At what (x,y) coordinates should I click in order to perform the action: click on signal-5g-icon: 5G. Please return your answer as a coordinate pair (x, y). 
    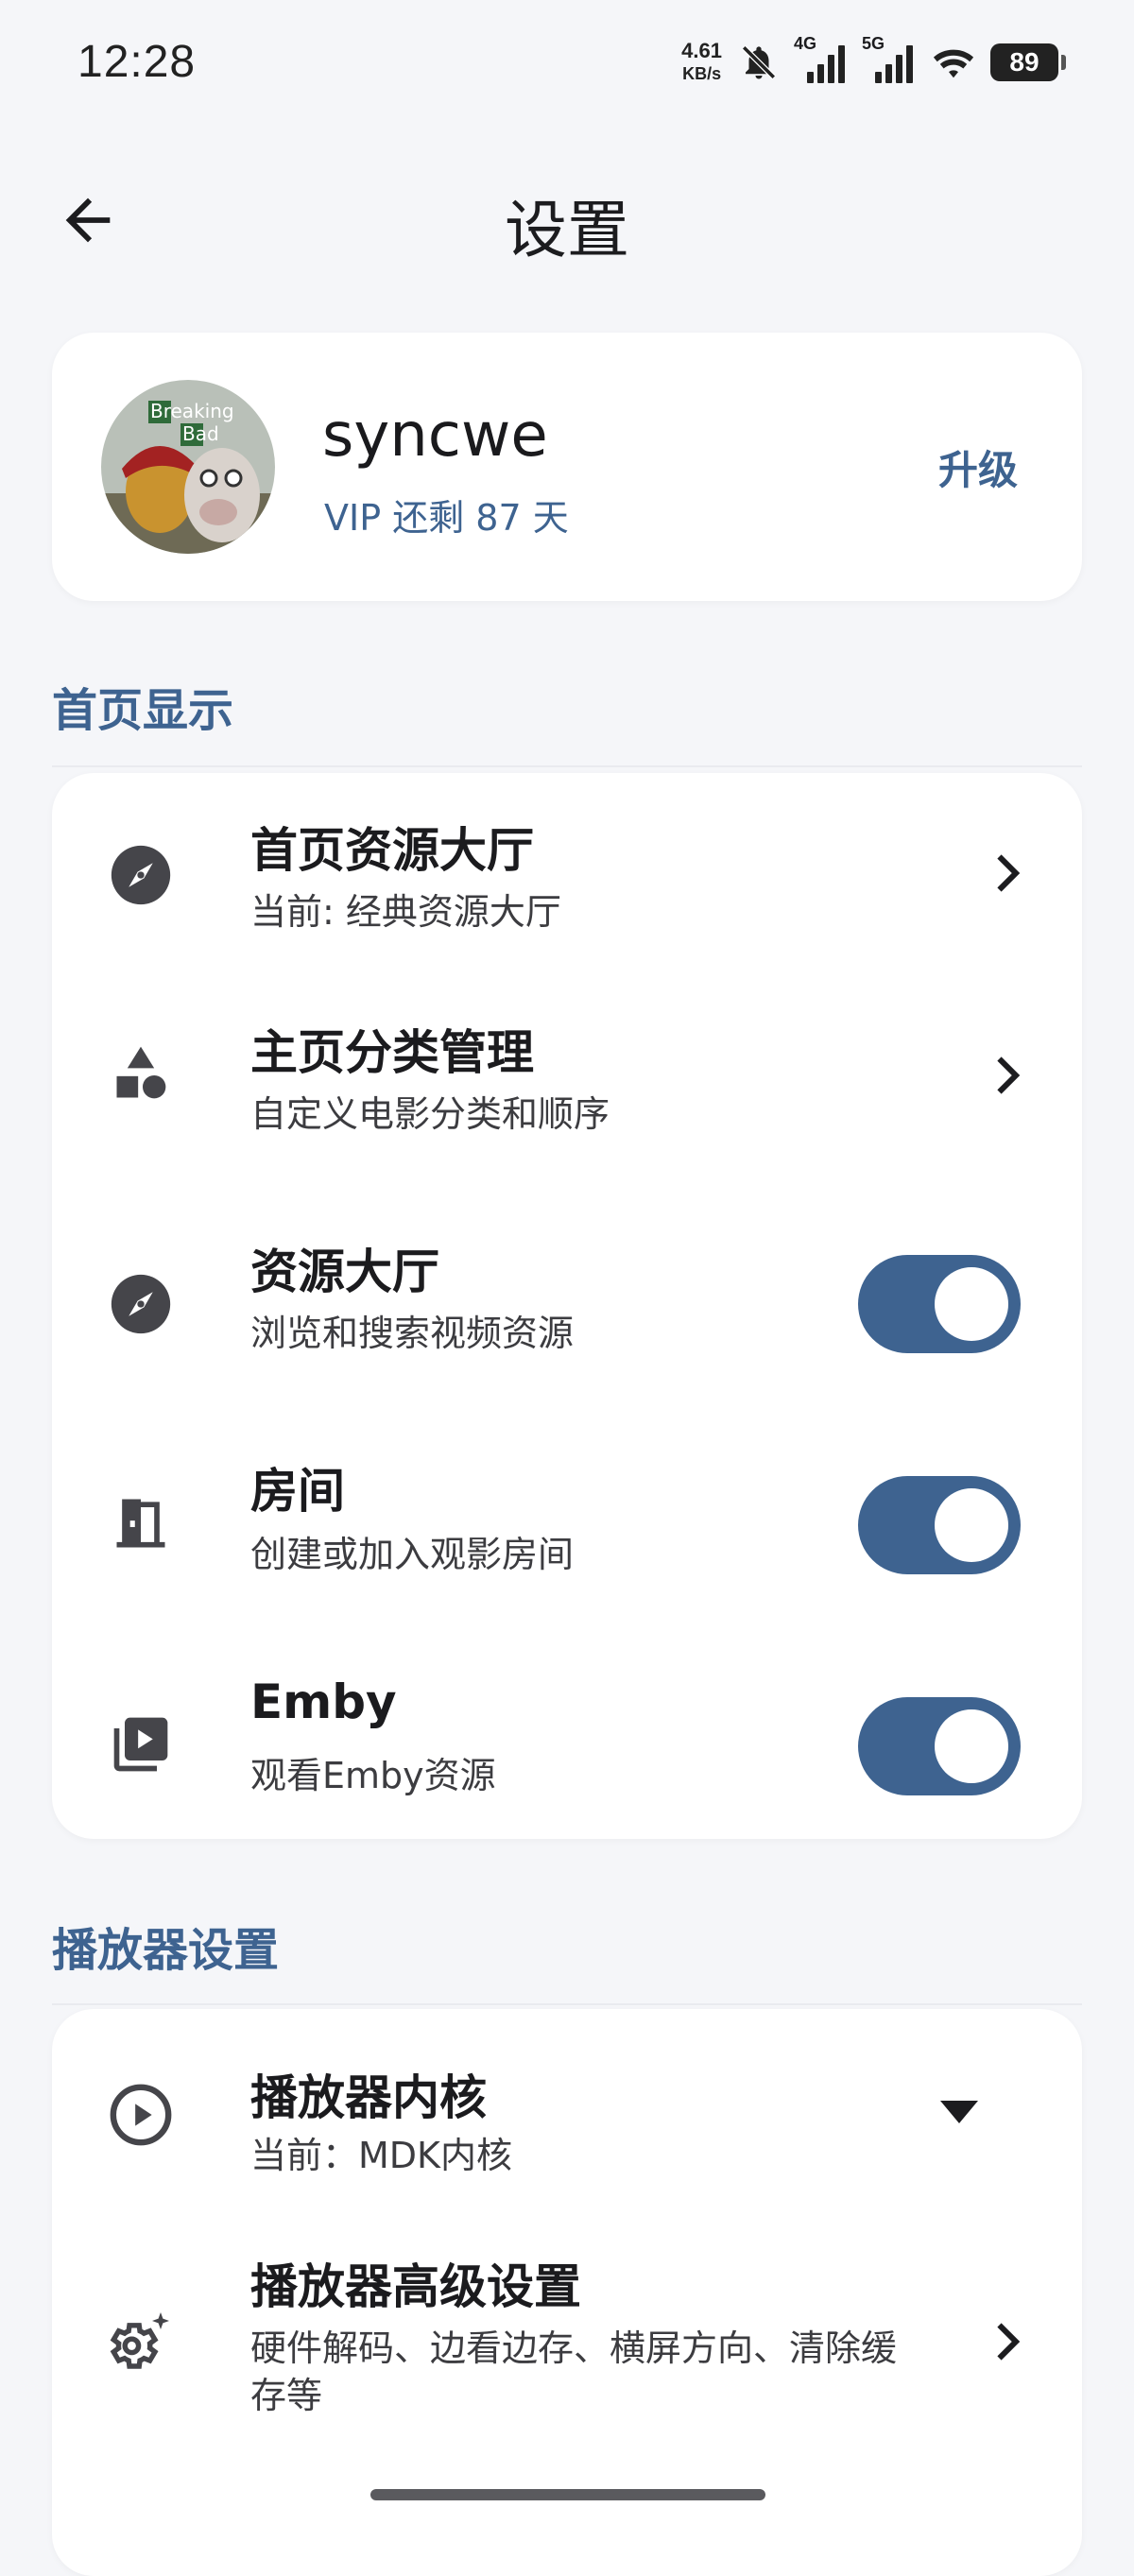
    Looking at the image, I should click on (889, 58).